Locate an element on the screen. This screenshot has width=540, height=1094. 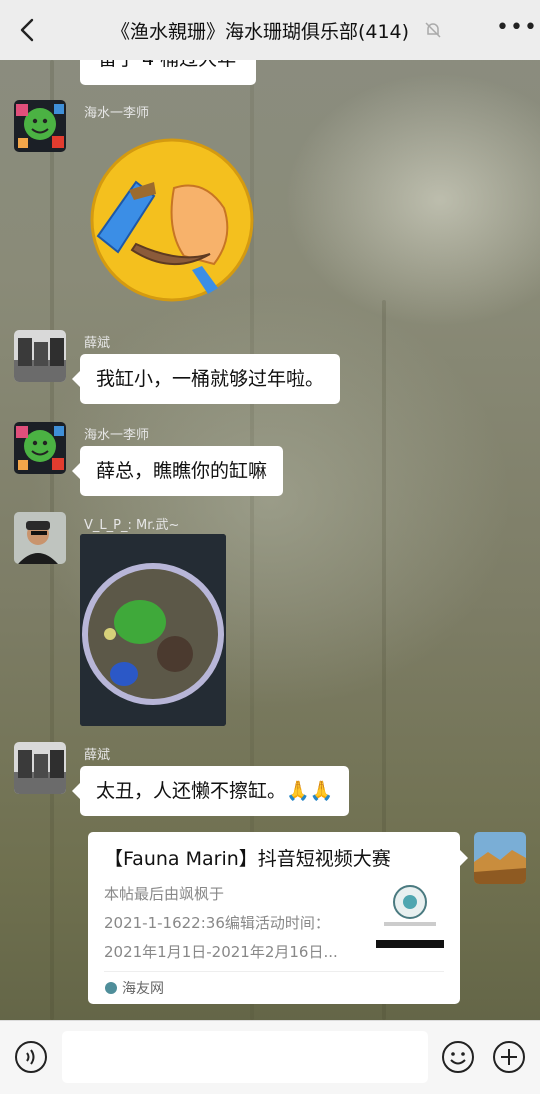
message-text: 薛总，瞧瞧你的缸嘛 is located at coordinates (182, 471).